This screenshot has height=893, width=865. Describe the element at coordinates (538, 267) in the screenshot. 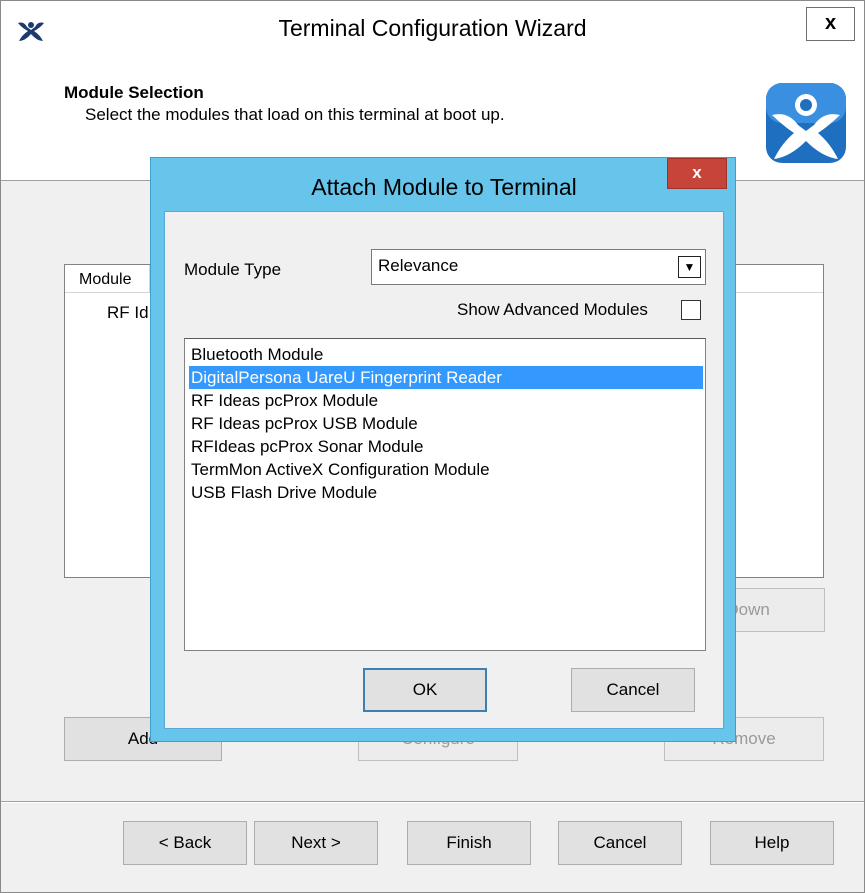

I see `module-type-select: Relevance ▼` at that location.